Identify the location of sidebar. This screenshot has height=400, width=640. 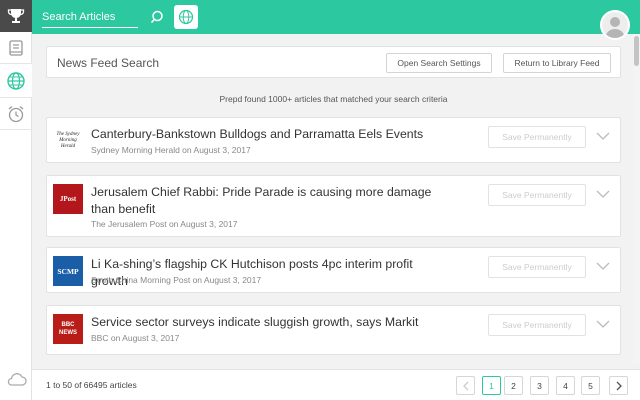
(16, 200).